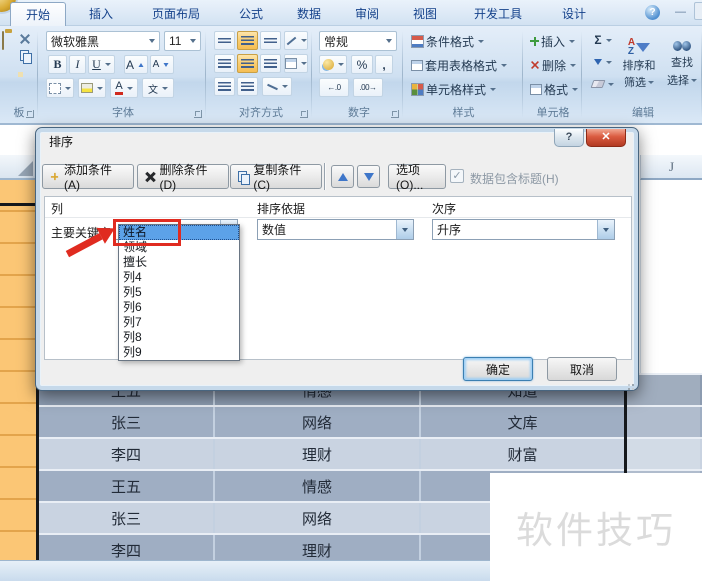 The height and width of the screenshot is (581, 702). I want to click on autosum-button: Σ, so click(603, 40).